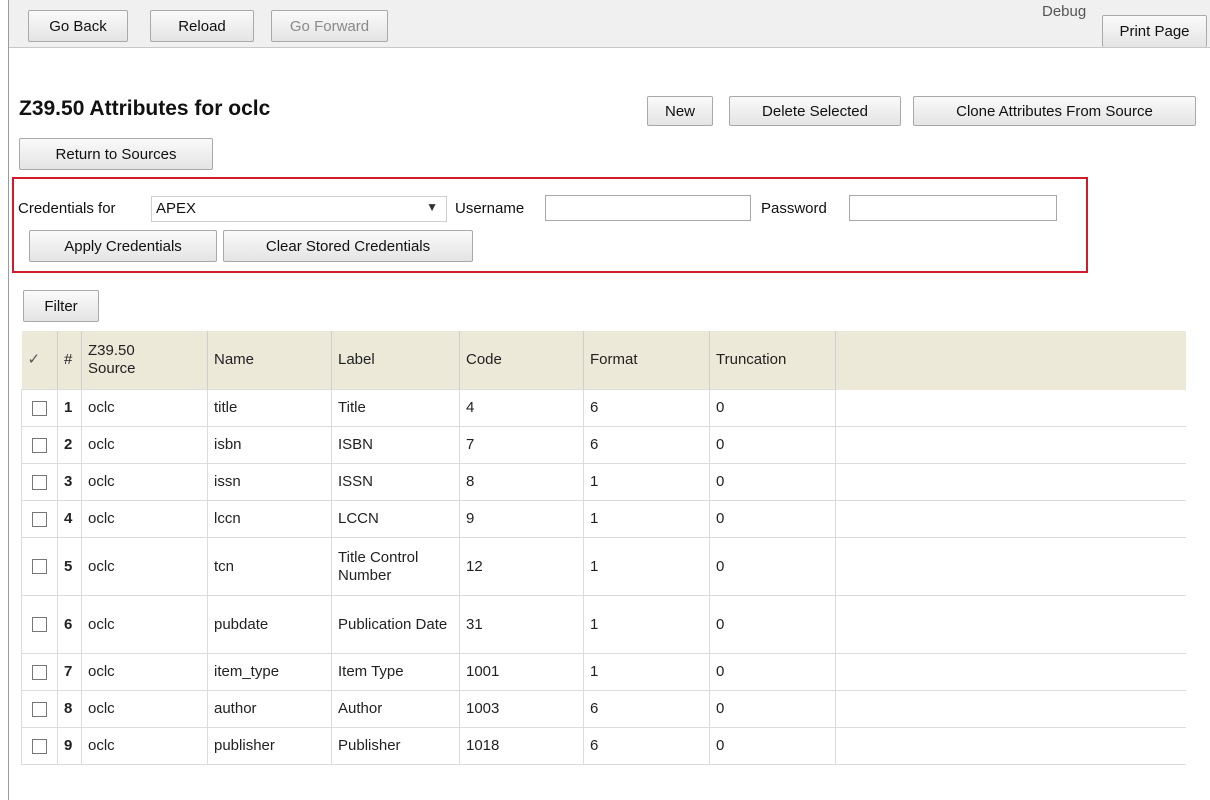  I want to click on clone-attributes-button: Clone Attributes From Source, so click(1054, 111).